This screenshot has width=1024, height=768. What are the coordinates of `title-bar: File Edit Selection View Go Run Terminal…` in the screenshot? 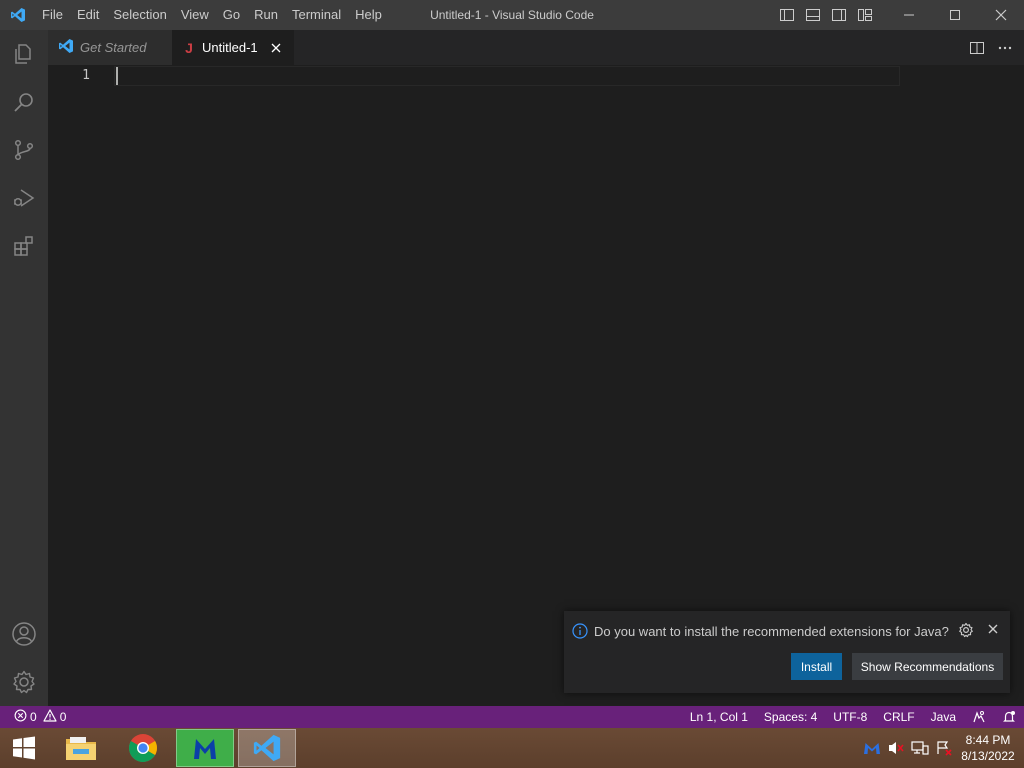 It's located at (512, 15).